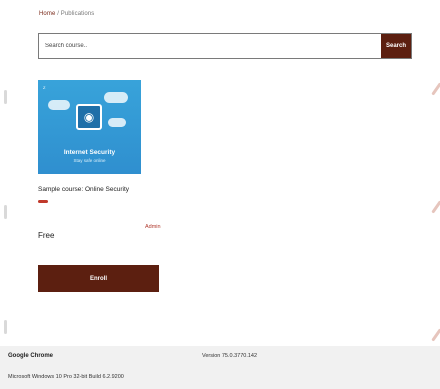  Describe the element at coordinates (230, 356) in the screenshot. I see `browser-version: Version 75.0.3770.142` at that location.